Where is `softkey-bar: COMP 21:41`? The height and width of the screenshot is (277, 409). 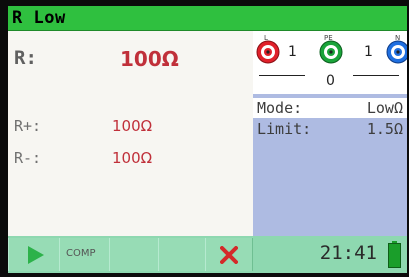
softkey-bar: COMP 21:41 is located at coordinates (207, 254).